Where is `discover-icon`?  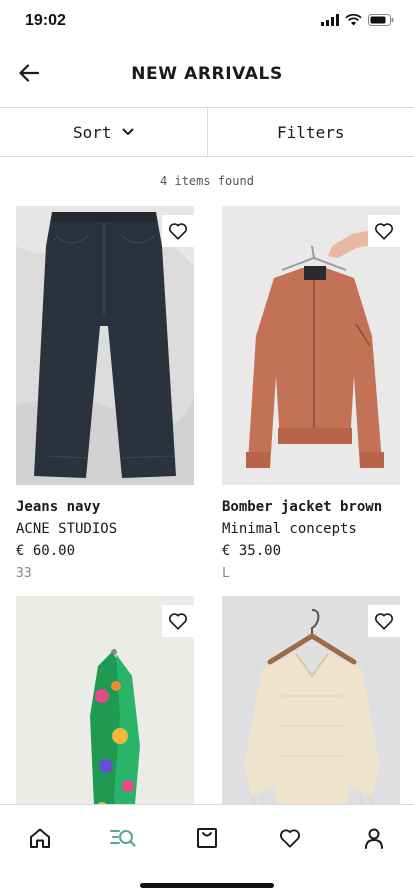 discover-icon is located at coordinates (123, 838).